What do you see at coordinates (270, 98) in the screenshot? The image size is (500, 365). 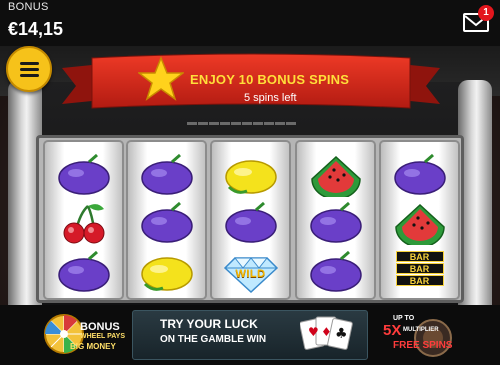 I see `banner-subtitle: 5 spins left` at bounding box center [270, 98].